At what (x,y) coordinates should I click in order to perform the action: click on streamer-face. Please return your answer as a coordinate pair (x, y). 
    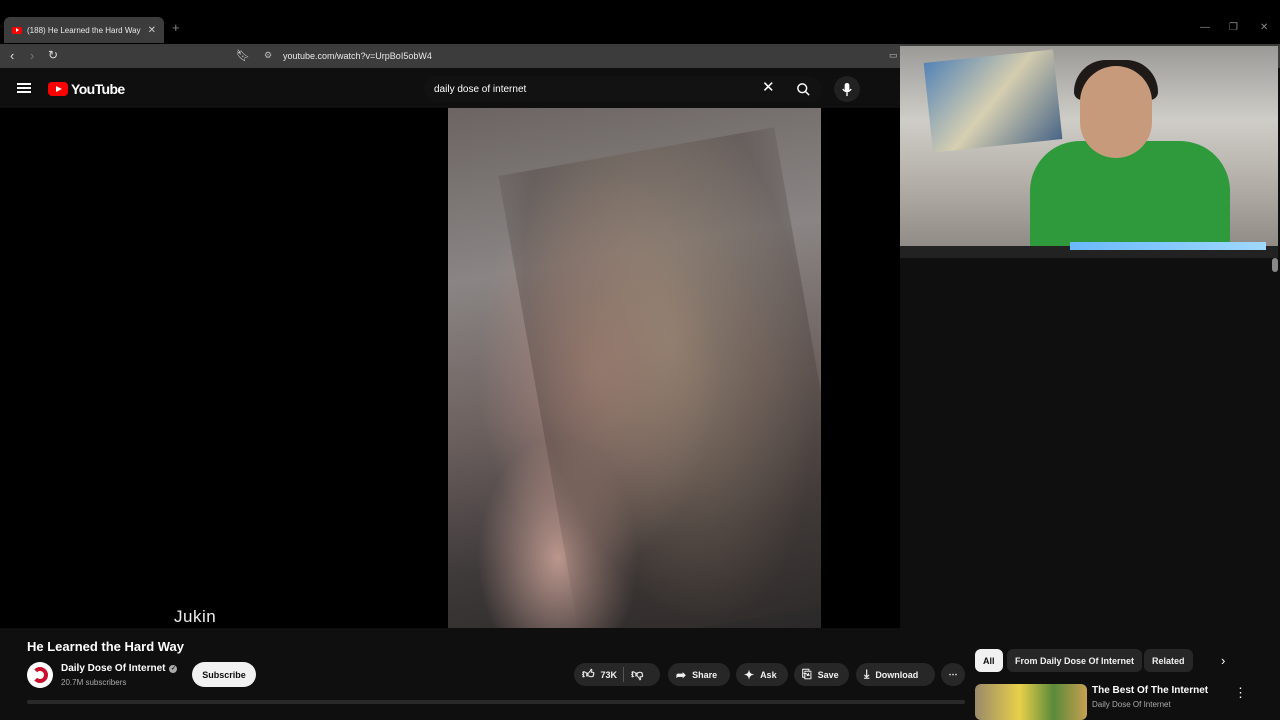
    Looking at the image, I should click on (1116, 112).